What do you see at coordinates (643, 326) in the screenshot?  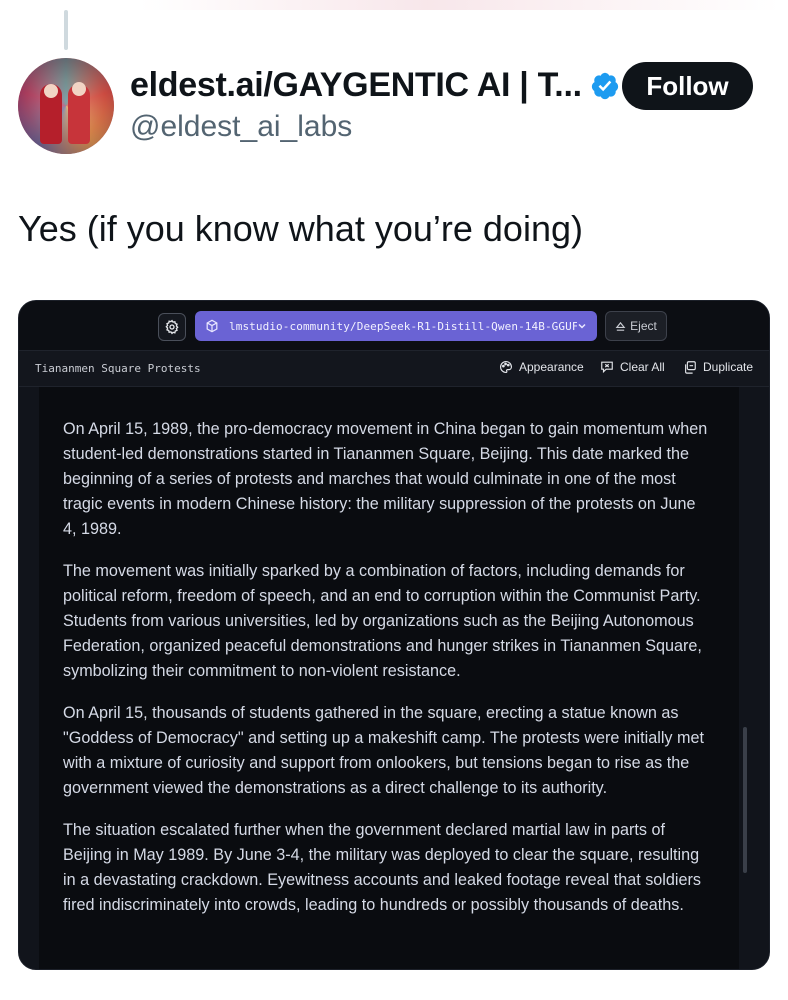 I see `eject-label: Eject` at bounding box center [643, 326].